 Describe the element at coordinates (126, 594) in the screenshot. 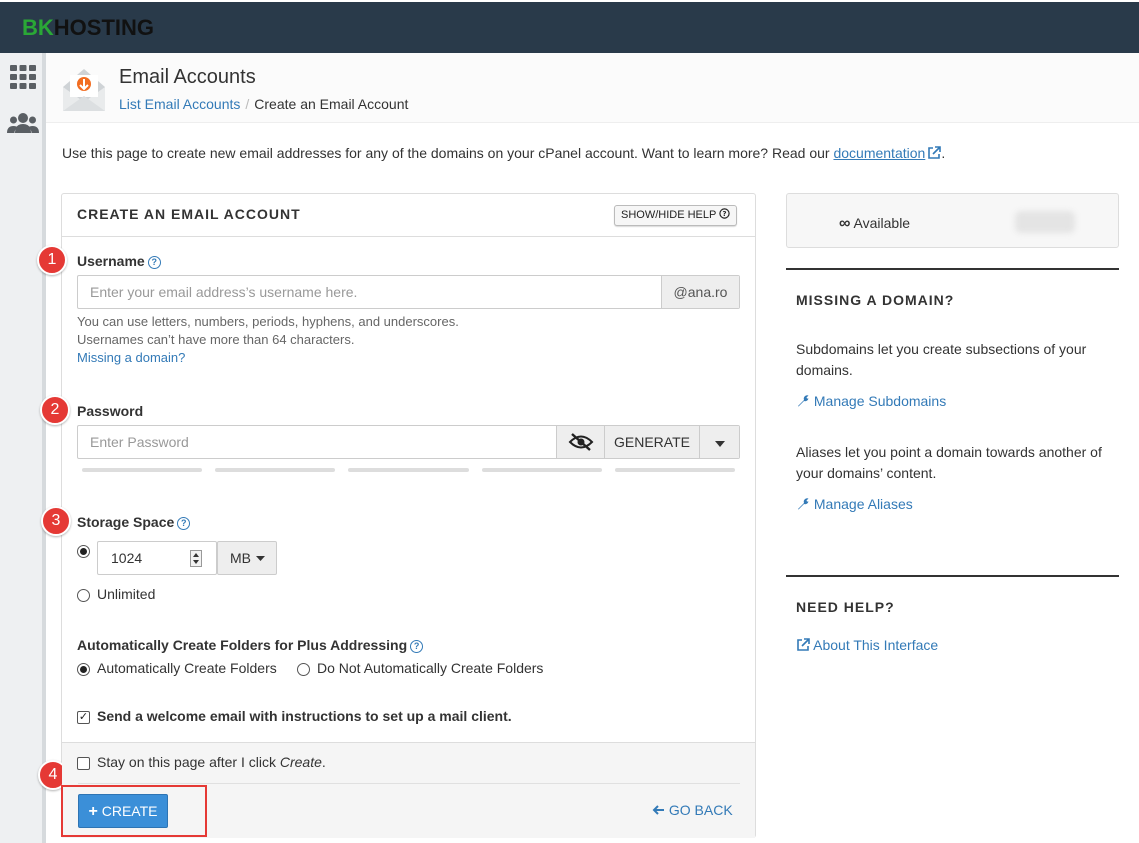

I see `storage-unlimited-label: Unlimited` at that location.